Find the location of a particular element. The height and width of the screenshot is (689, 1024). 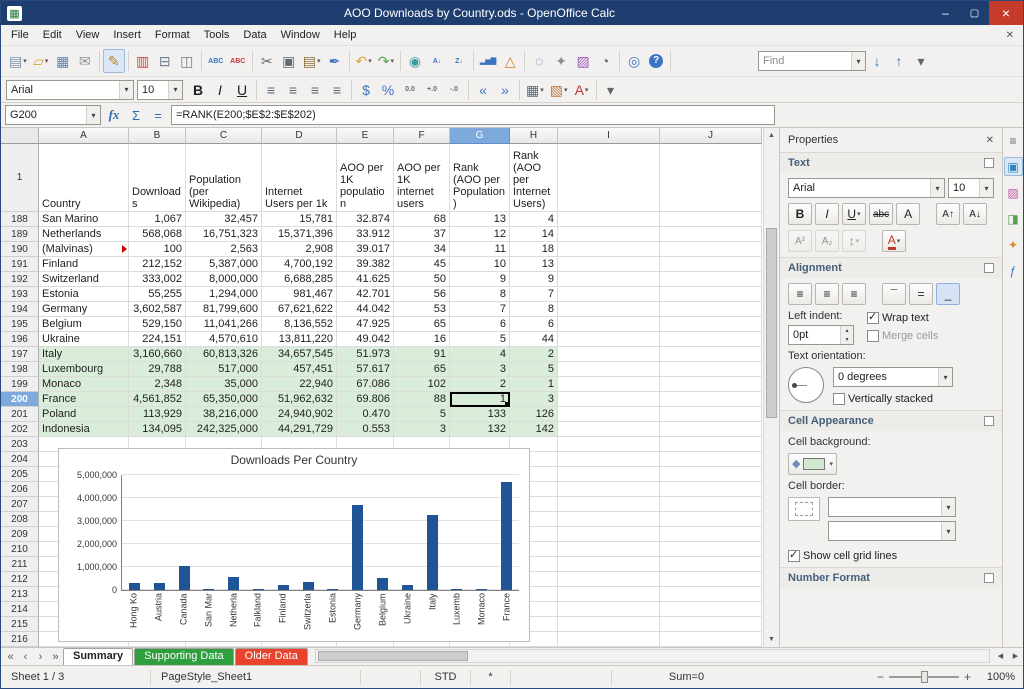

cell-B192: 333,002 is located at coordinates (157, 279).